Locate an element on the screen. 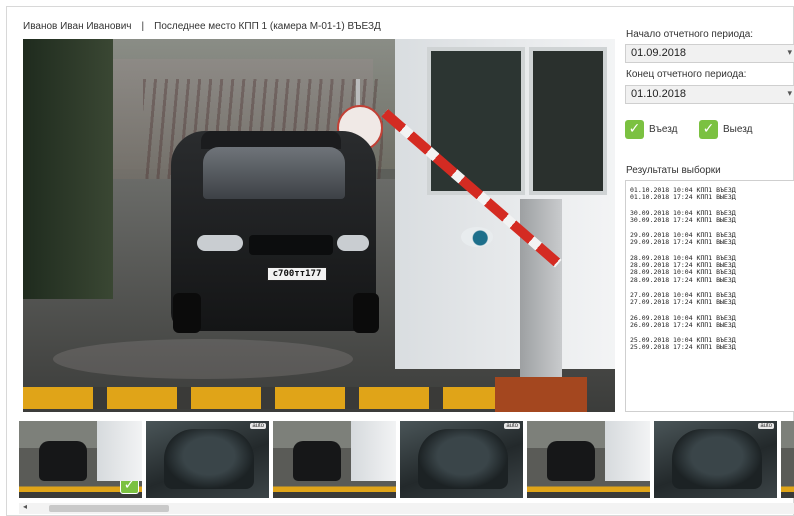 The image size is (794, 516). photo-car-grille is located at coordinates (291, 245).